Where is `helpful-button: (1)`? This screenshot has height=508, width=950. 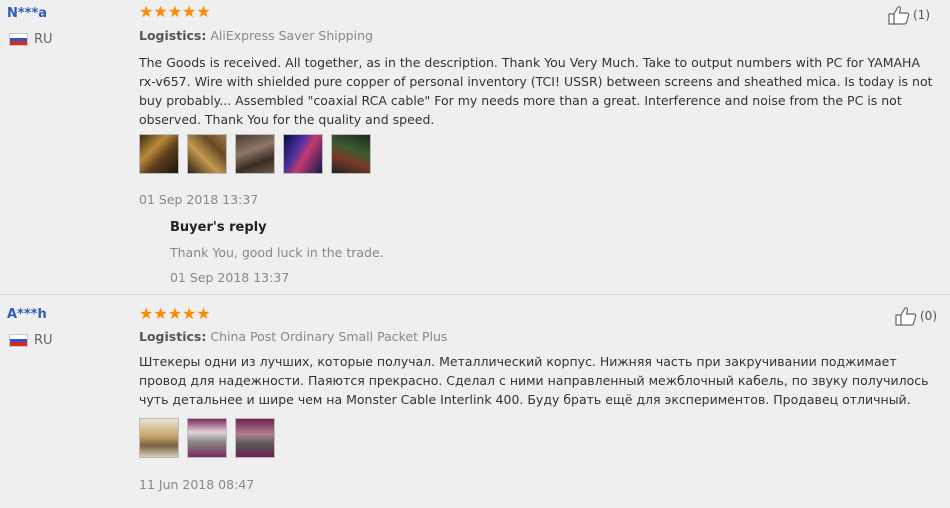
helpful-button: (1) is located at coordinates (909, 15).